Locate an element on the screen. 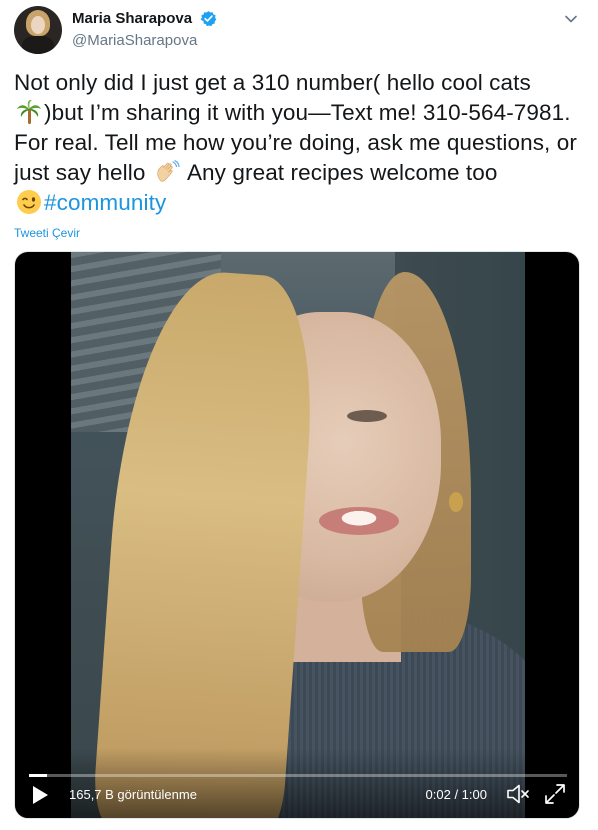 This screenshot has height=830, width=598. fullscreen-icon is located at coordinates (555, 794).